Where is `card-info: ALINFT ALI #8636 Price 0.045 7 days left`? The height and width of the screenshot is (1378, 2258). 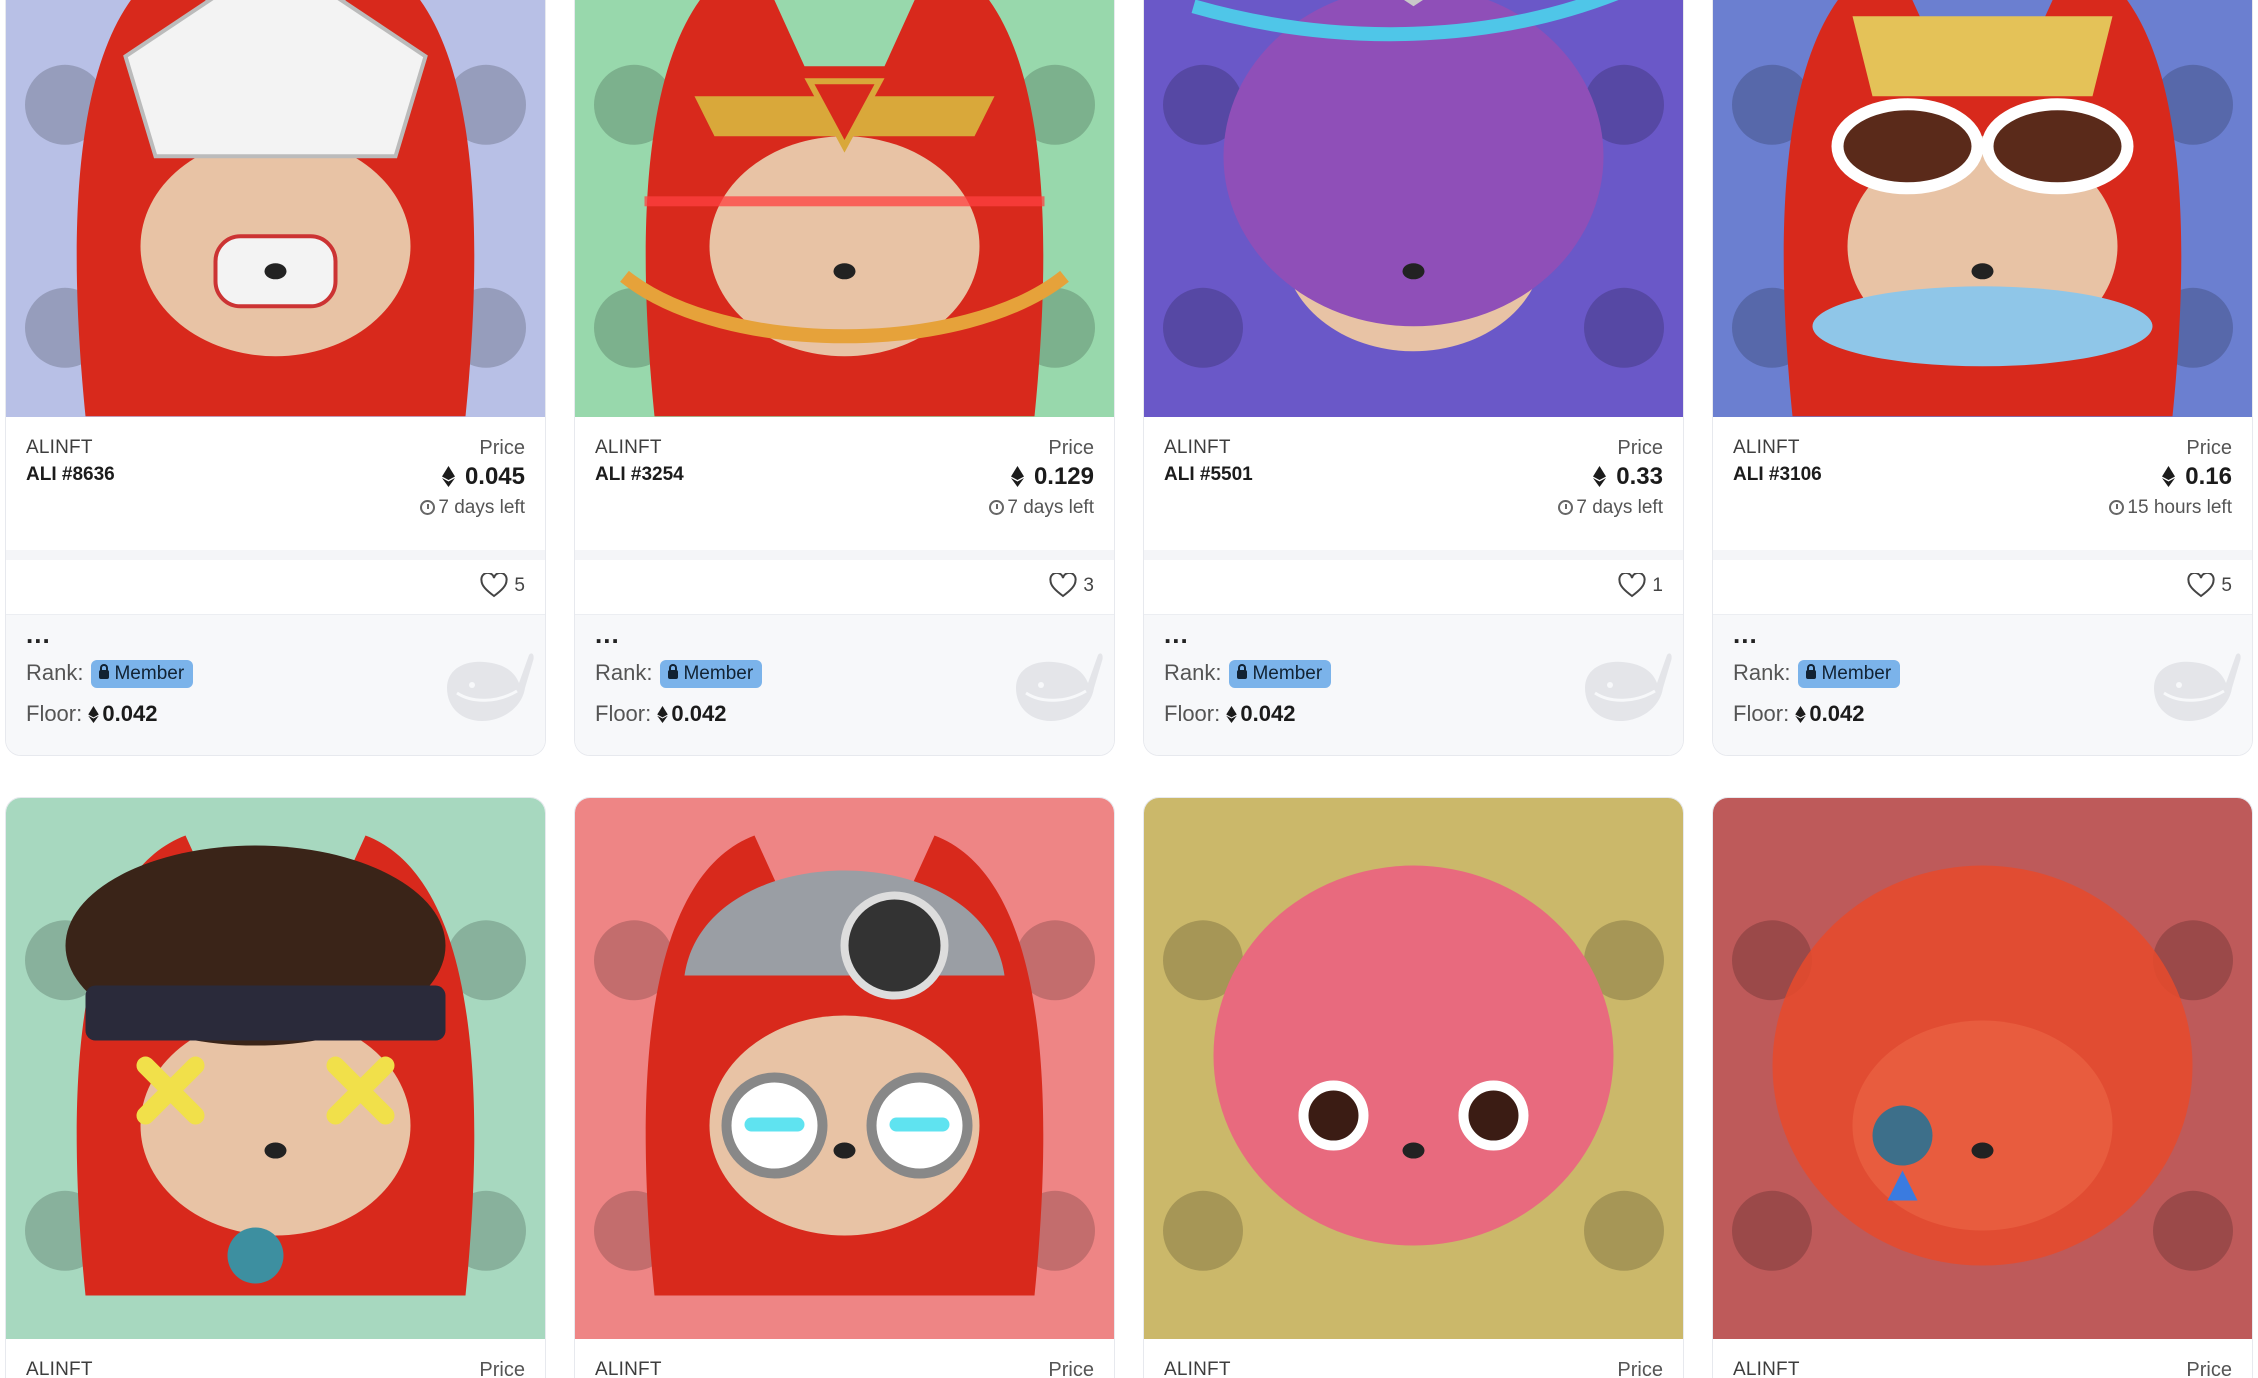
card-info: ALINFT ALI #8636 Price 0.045 7 days left is located at coordinates (275, 483).